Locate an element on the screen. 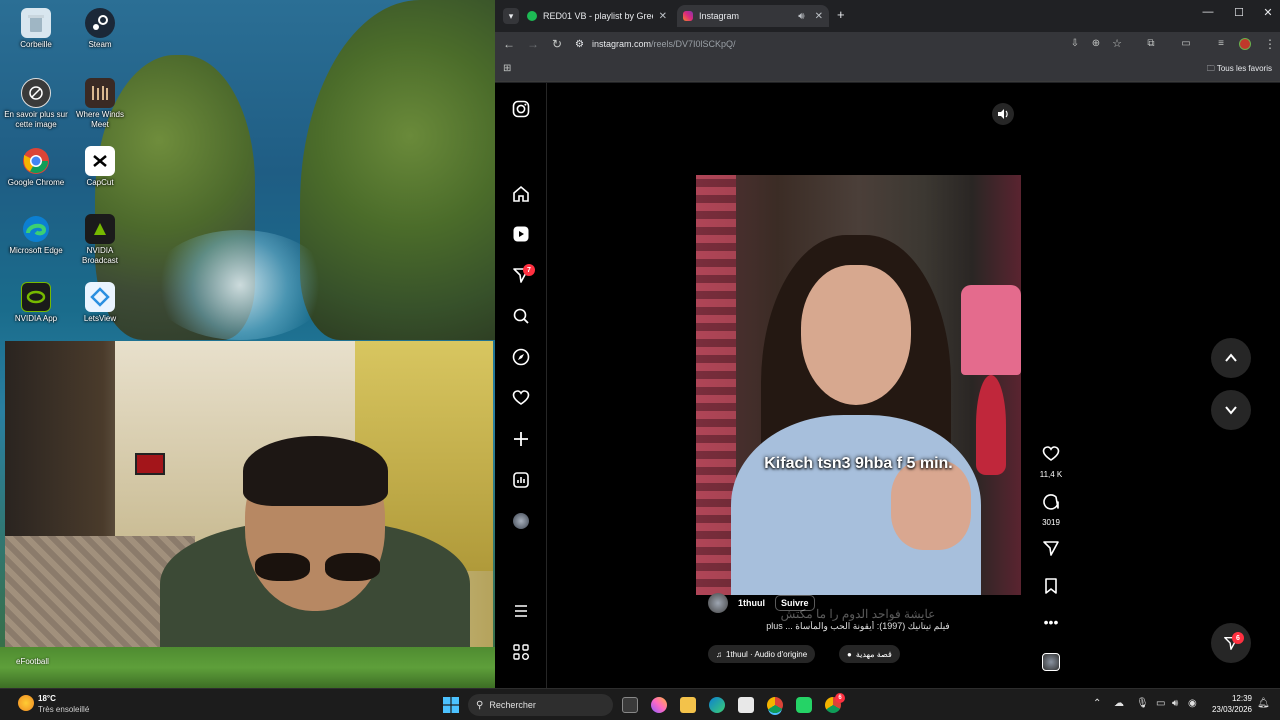 This screenshot has width=1280, height=720. folder-icon: 🗀︎ is located at coordinates (1211, 68).